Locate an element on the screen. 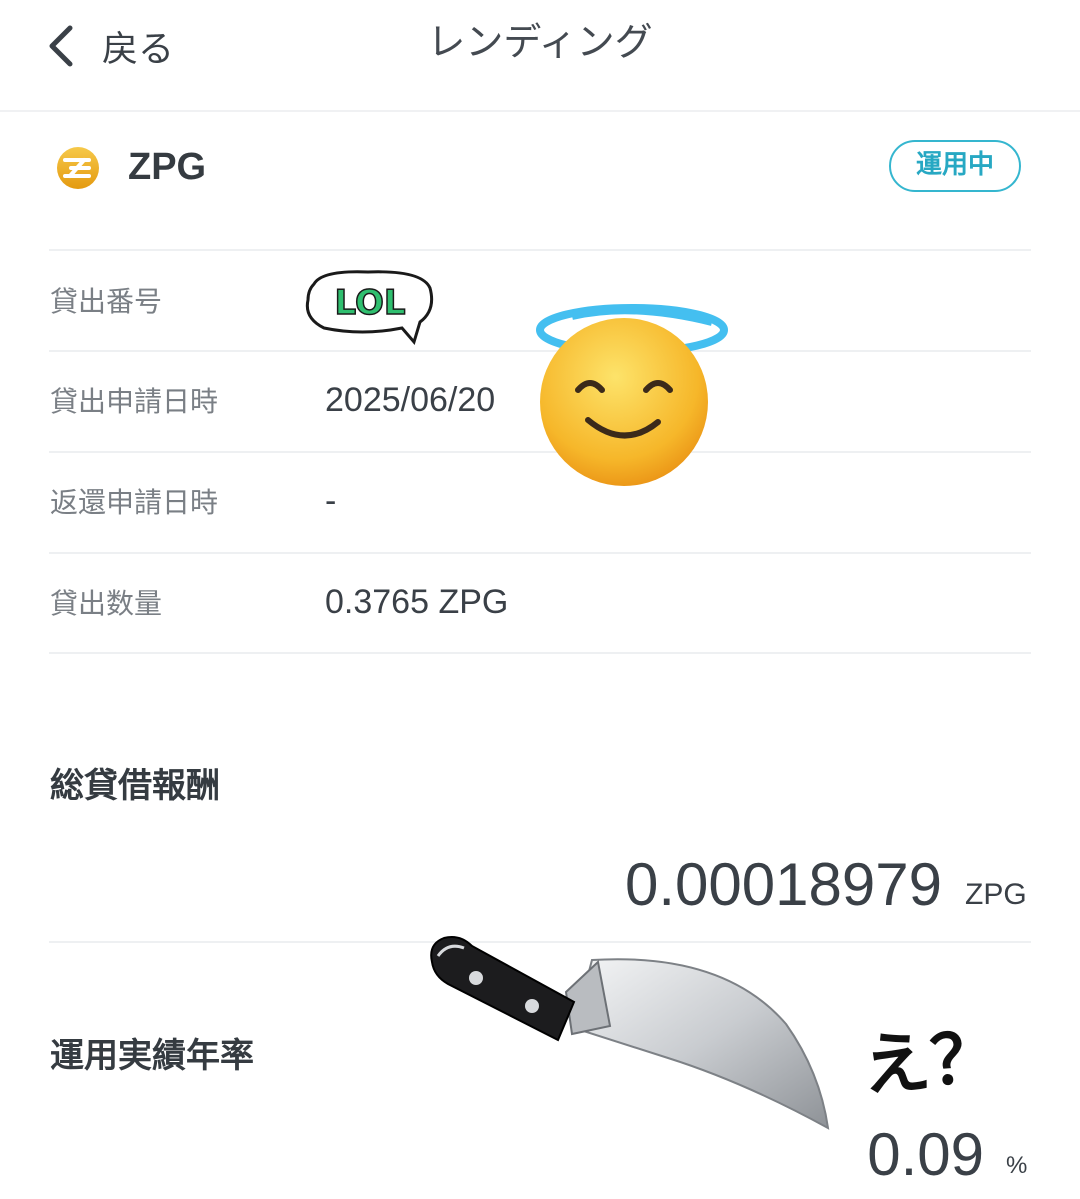 The height and width of the screenshot is (1199, 1080). annual-rate-title: 運用実績年率 is located at coordinates (152, 1056).